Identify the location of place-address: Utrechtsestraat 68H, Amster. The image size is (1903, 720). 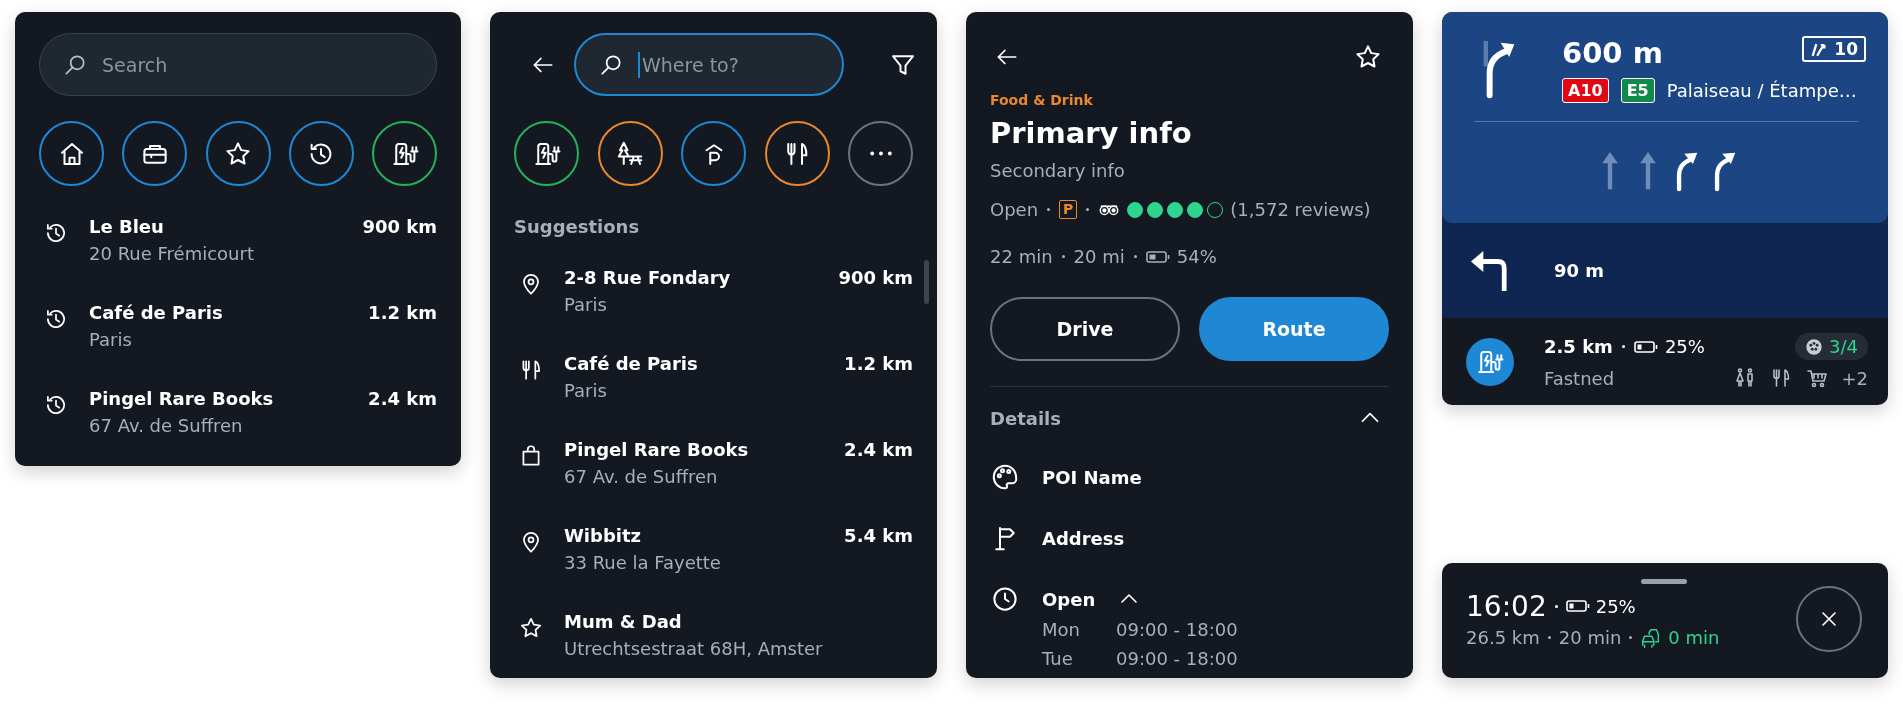
(693, 648).